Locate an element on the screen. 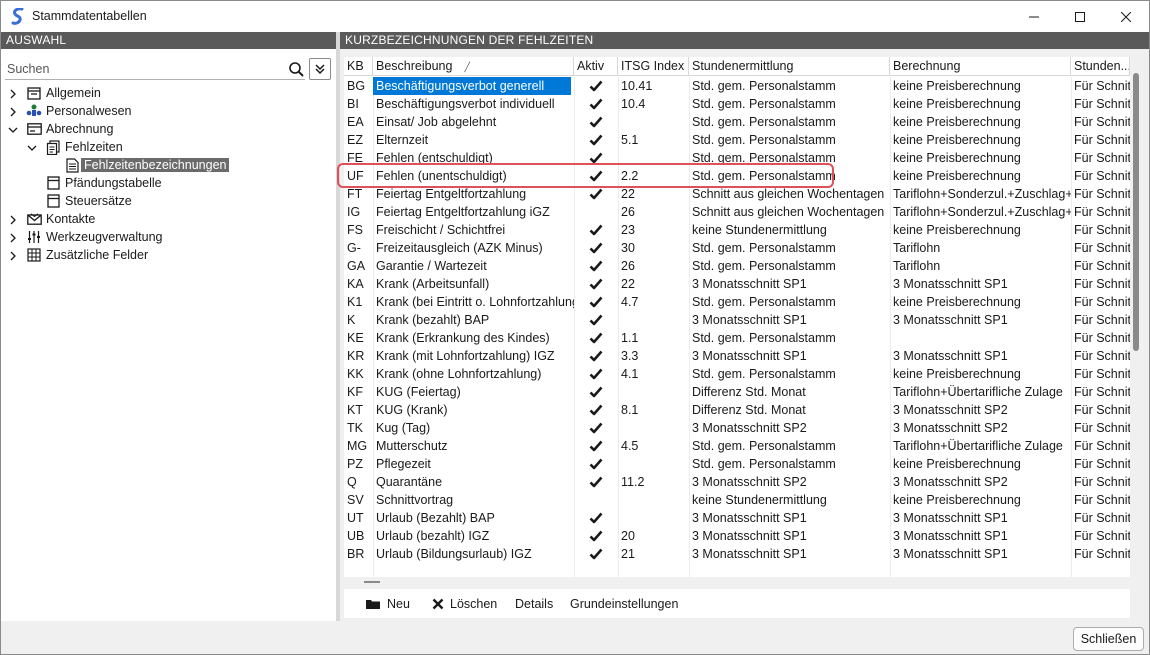  tree-item-zusätzliche-felder: Zusätzliche Felder is located at coordinates (78, 255).